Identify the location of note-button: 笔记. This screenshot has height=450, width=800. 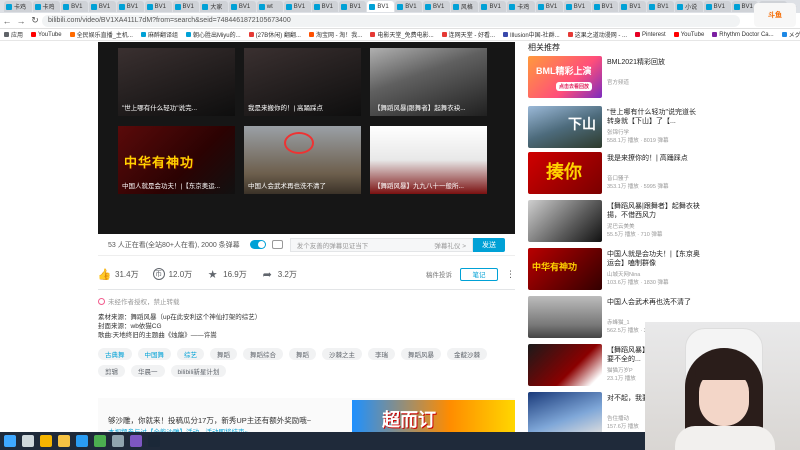
(479, 274).